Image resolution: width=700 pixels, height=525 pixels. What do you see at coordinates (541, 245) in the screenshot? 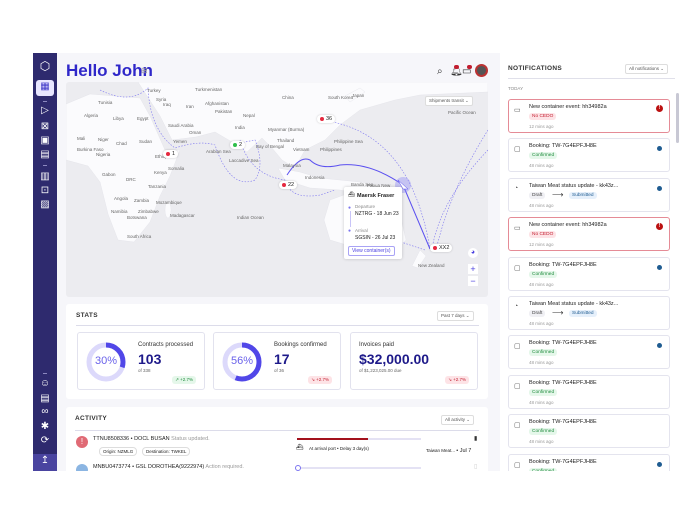
I see `notification-time: 12 mins ago` at bounding box center [541, 245].